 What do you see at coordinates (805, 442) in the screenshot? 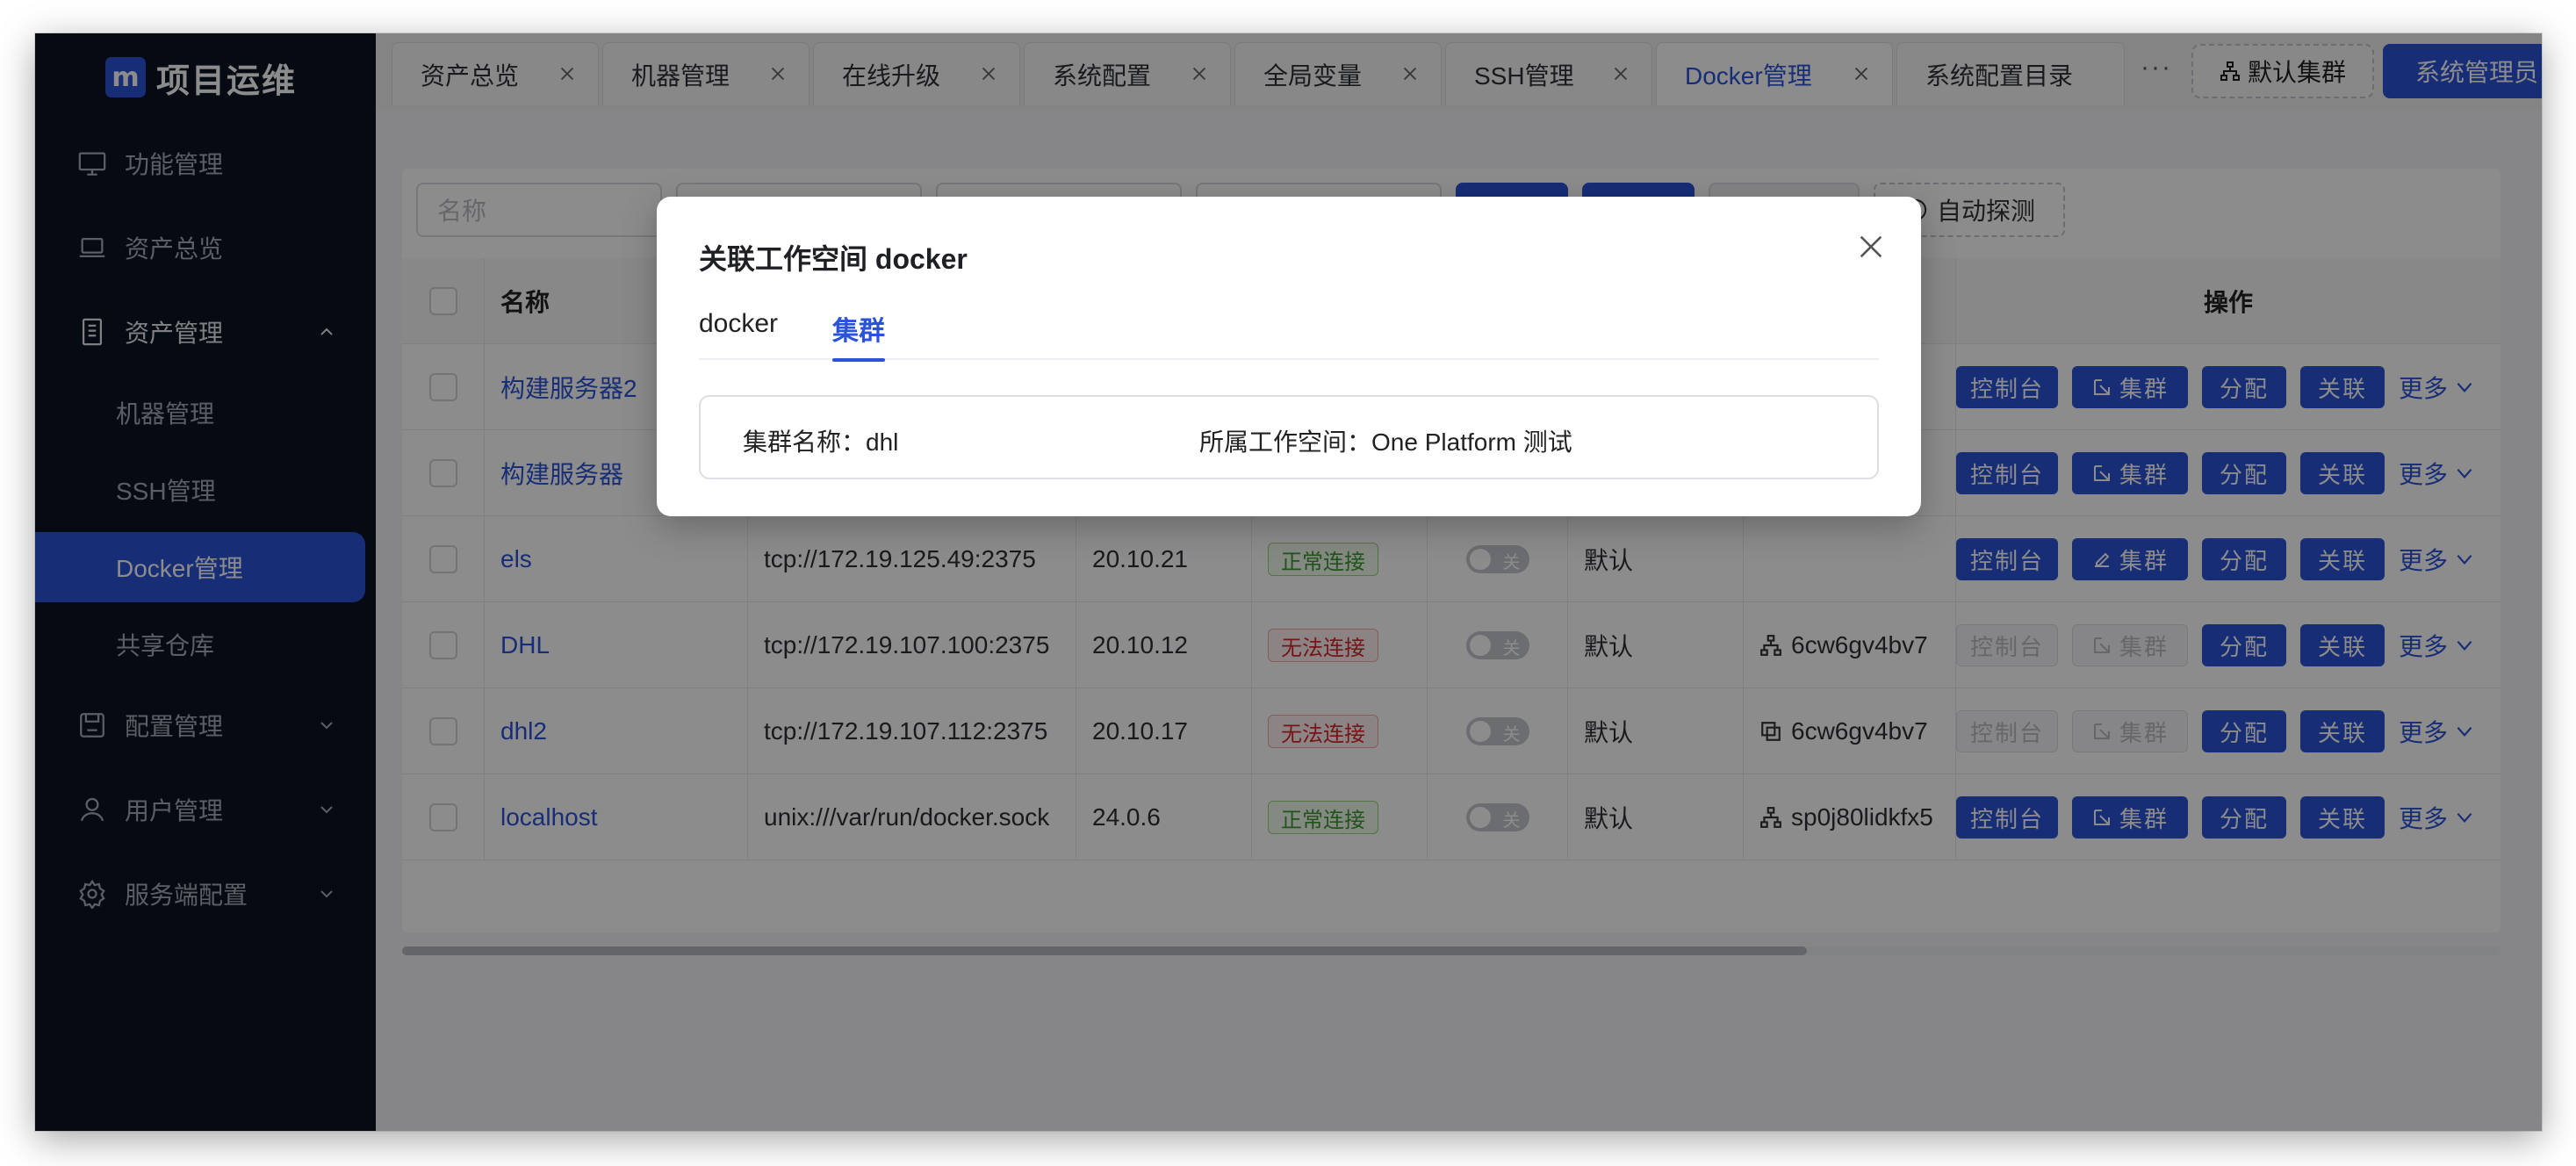
I see `cluster-name-label: 集群名称：` at bounding box center [805, 442].